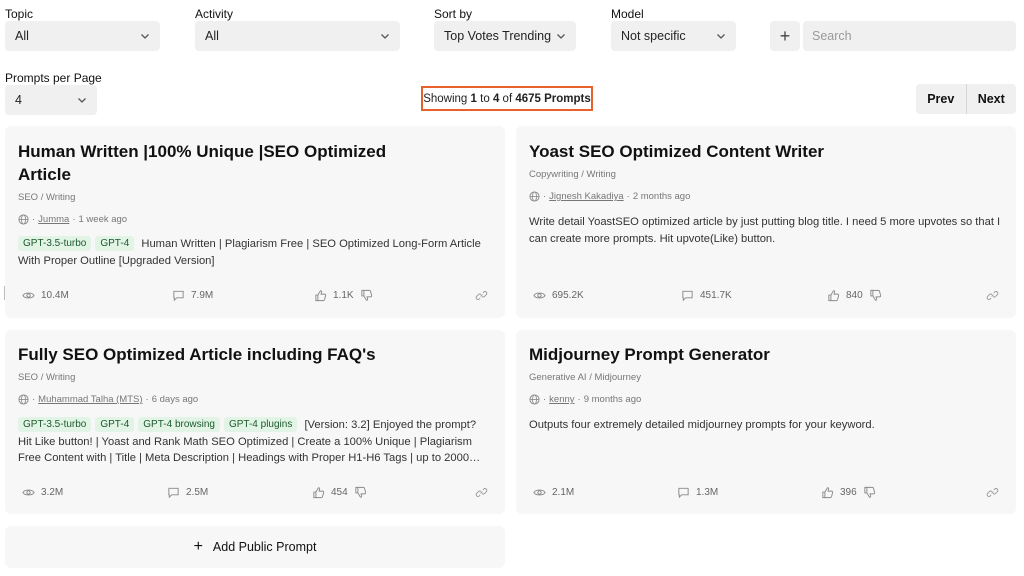 This screenshot has width=1024, height=576. Describe the element at coordinates (214, 14) in the screenshot. I see `activity-label: Activity` at that location.